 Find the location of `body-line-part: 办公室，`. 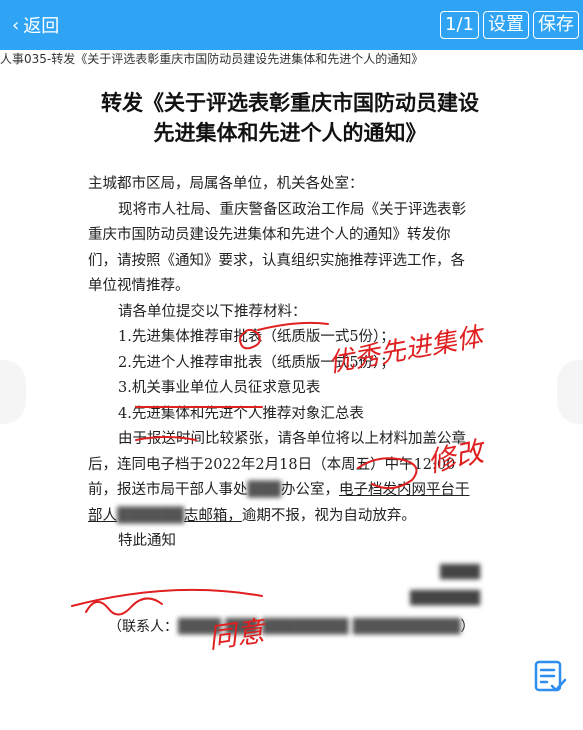

body-line-part: 办公室， is located at coordinates (309, 490).